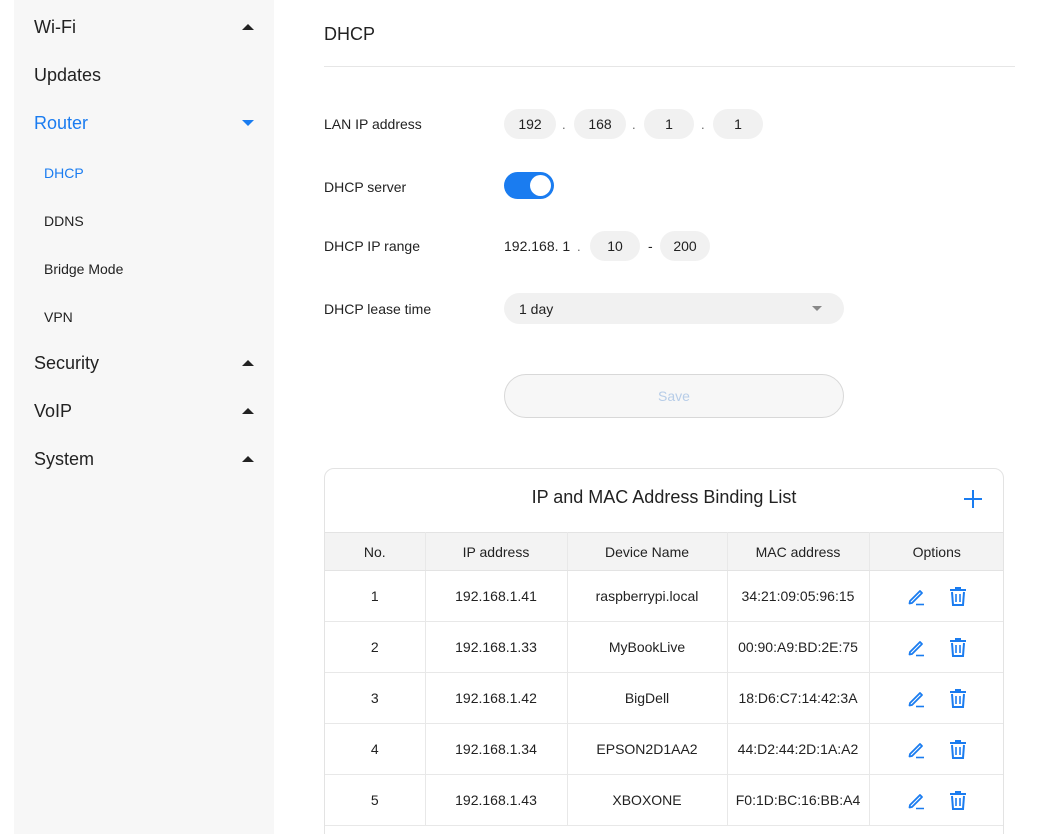  What do you see at coordinates (529, 185) in the screenshot?
I see `dhcp-server-toggle` at bounding box center [529, 185].